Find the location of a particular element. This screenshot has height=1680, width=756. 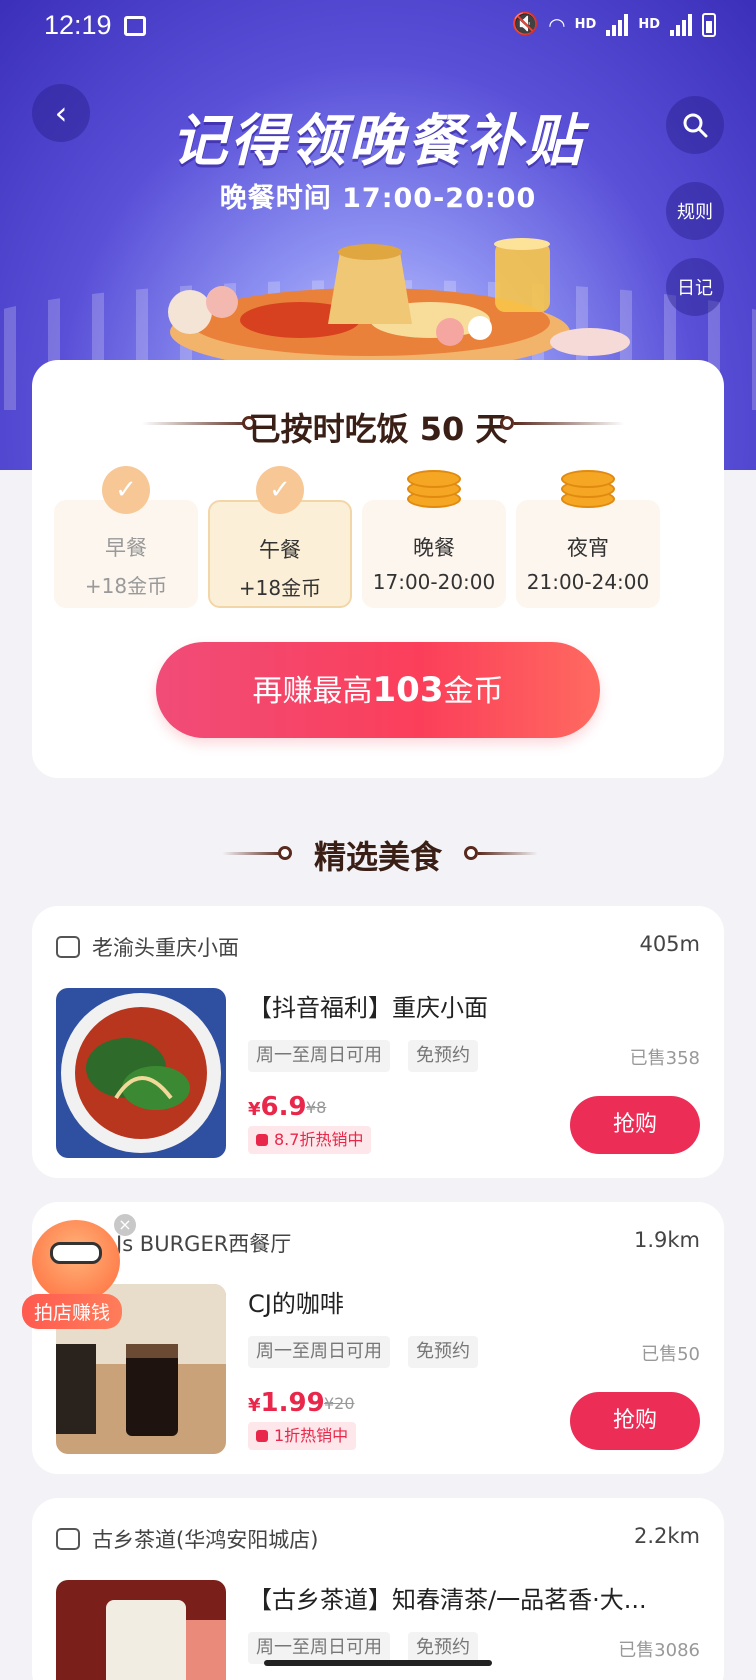

hd-label-2: HD is located at coordinates (649, 24).